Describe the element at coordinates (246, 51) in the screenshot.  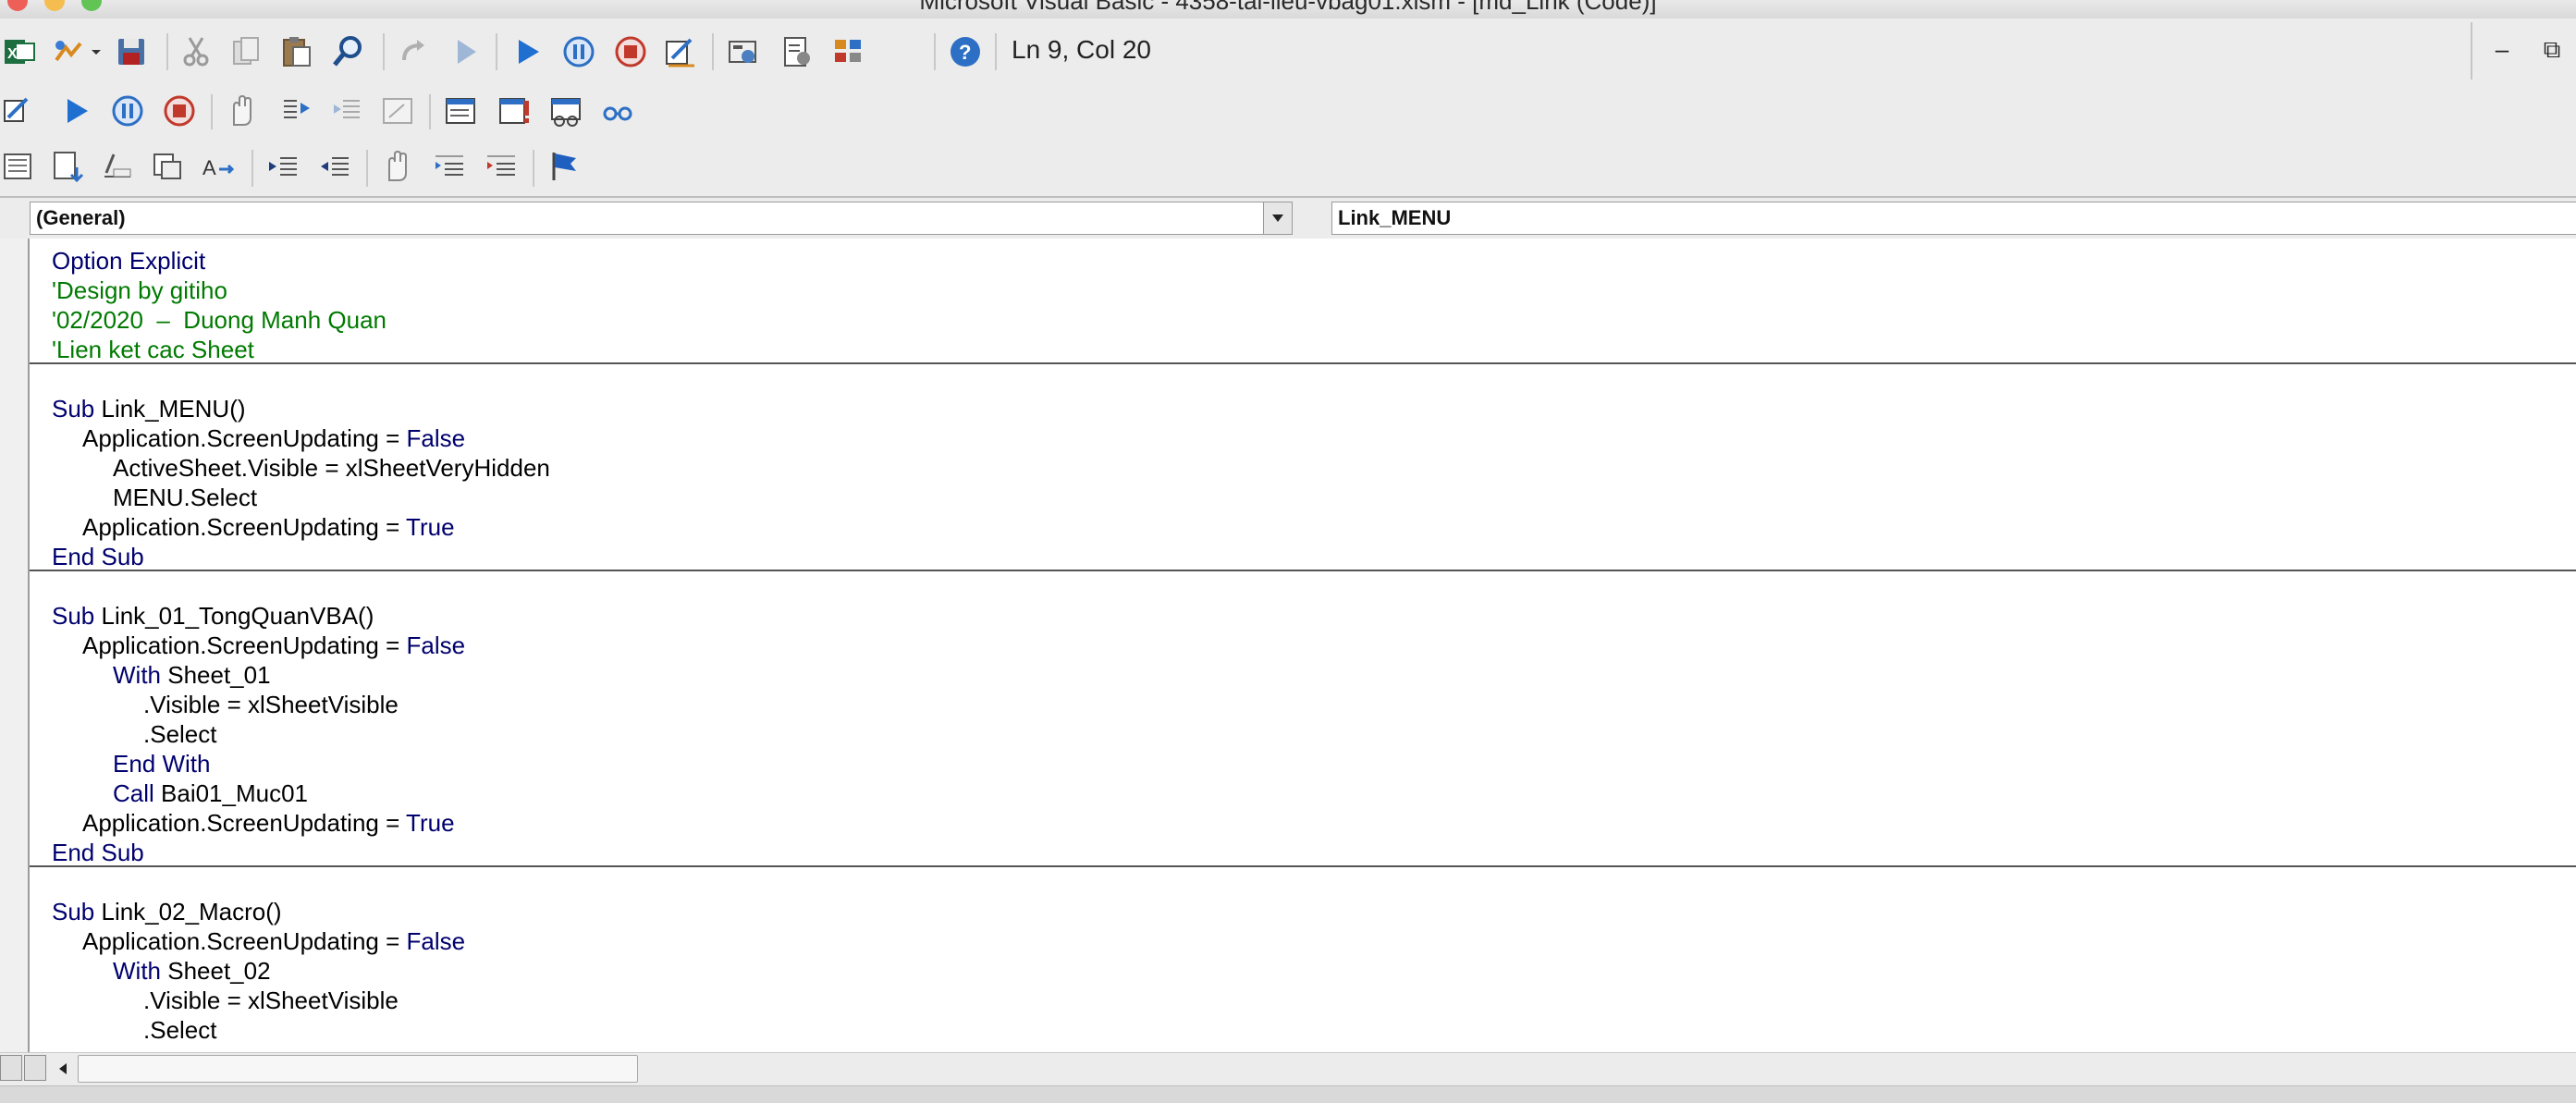
I see `copy-button` at that location.